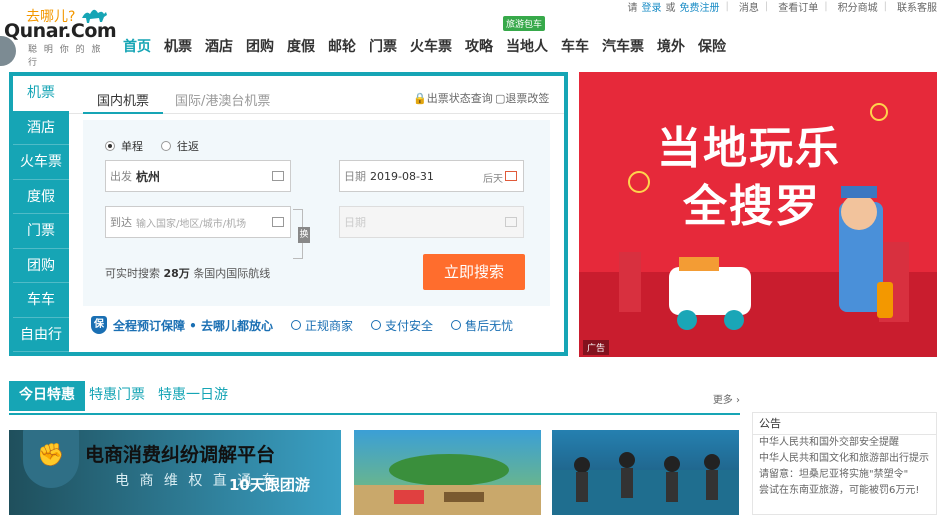 Image resolution: width=937 pixels, height=515 pixels. I want to click on login-prompt: 请, so click(632, 8).